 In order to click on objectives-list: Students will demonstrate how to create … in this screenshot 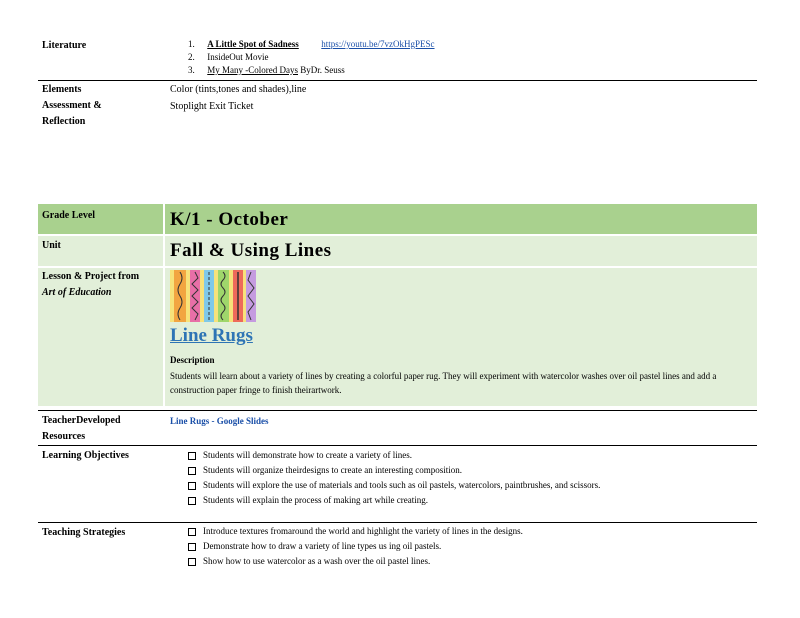, I will do `click(458, 478)`.